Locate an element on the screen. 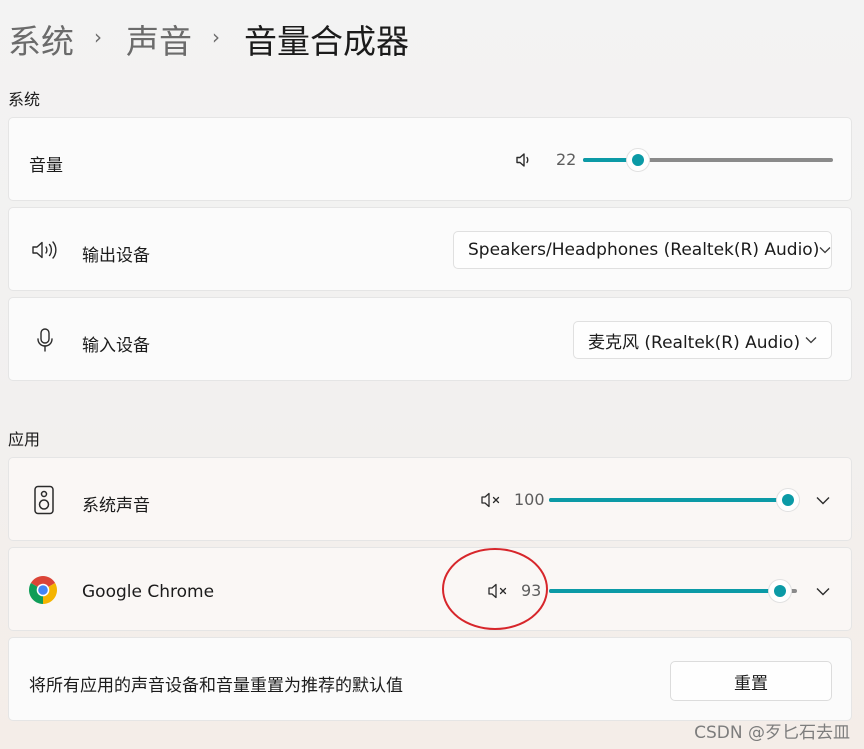 This screenshot has height=749, width=864. output-device-label: 输出设备 is located at coordinates (116, 256).